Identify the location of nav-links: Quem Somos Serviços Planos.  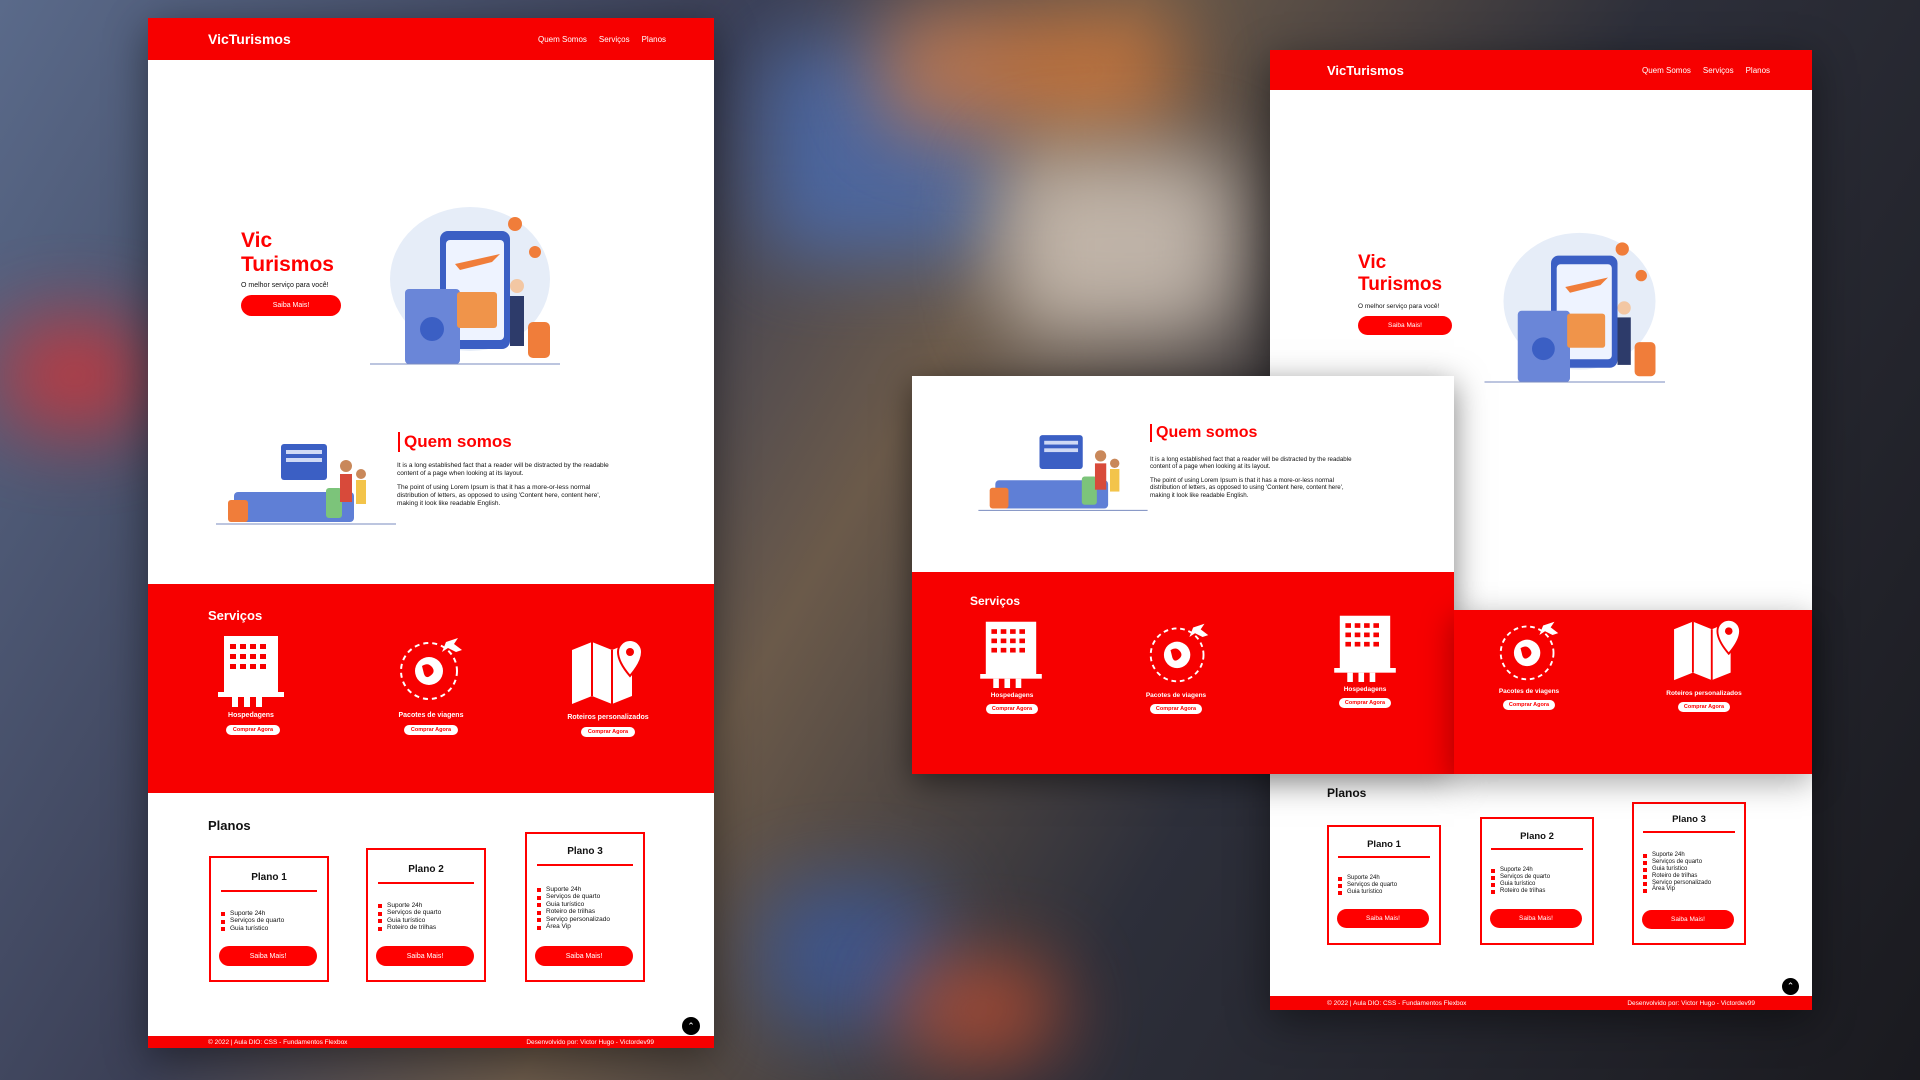
(602, 39).